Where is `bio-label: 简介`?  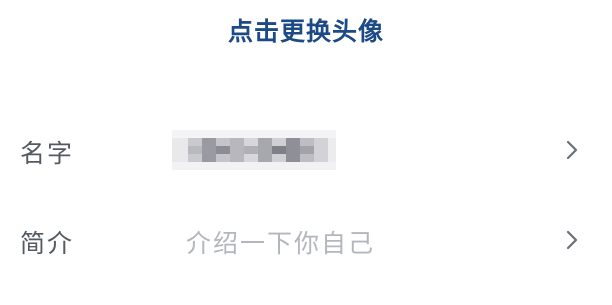 bio-label: 简介 is located at coordinates (47, 243).